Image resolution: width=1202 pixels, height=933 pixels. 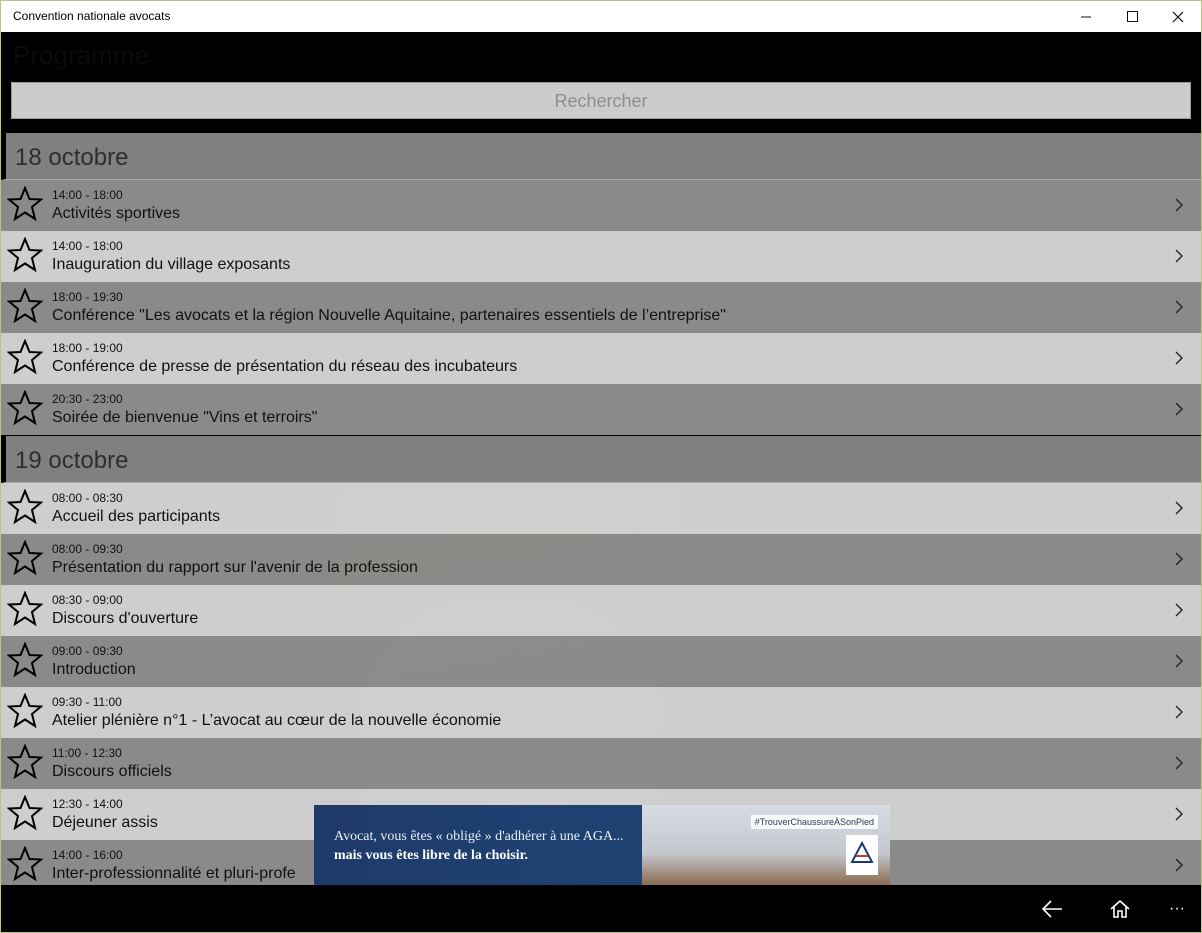 I want to click on event-title: Accueil des participants, so click(x=136, y=516).